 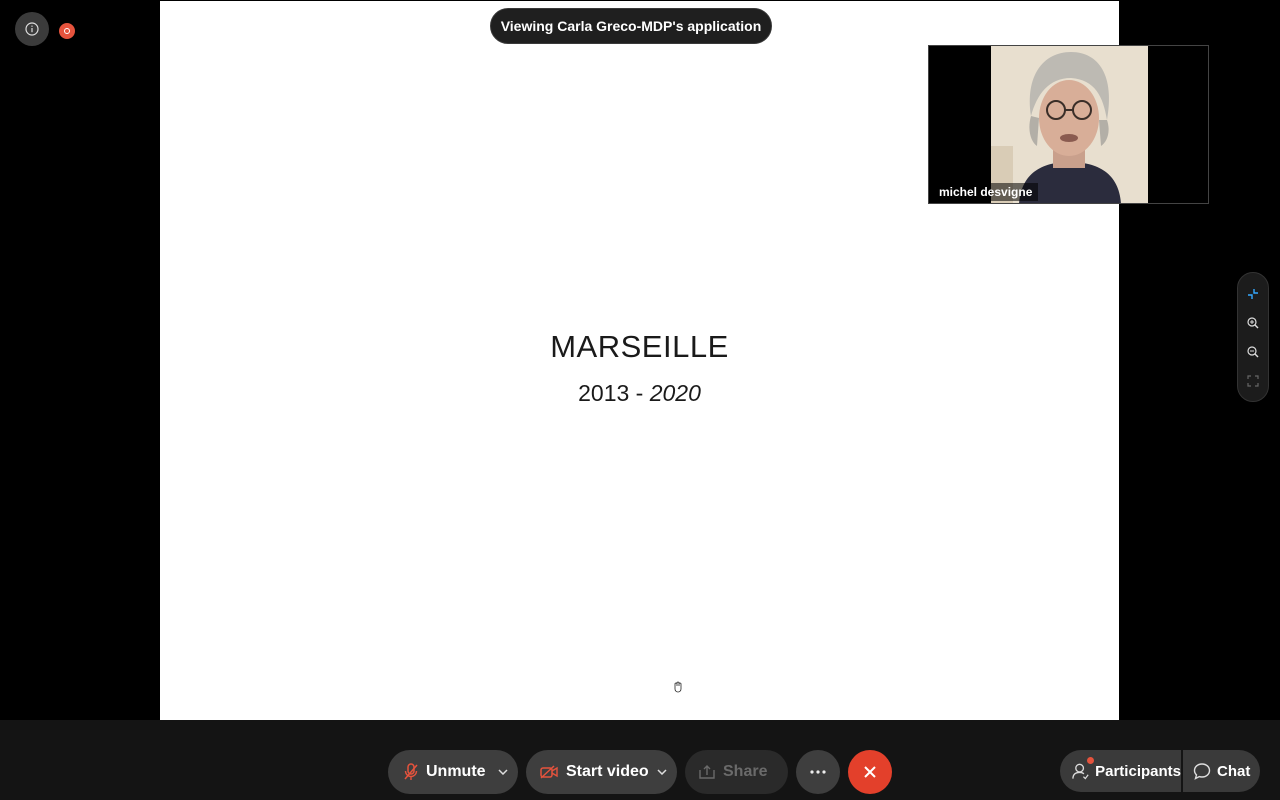 I want to click on slide-title: MARSEILLE, so click(x=639, y=346).